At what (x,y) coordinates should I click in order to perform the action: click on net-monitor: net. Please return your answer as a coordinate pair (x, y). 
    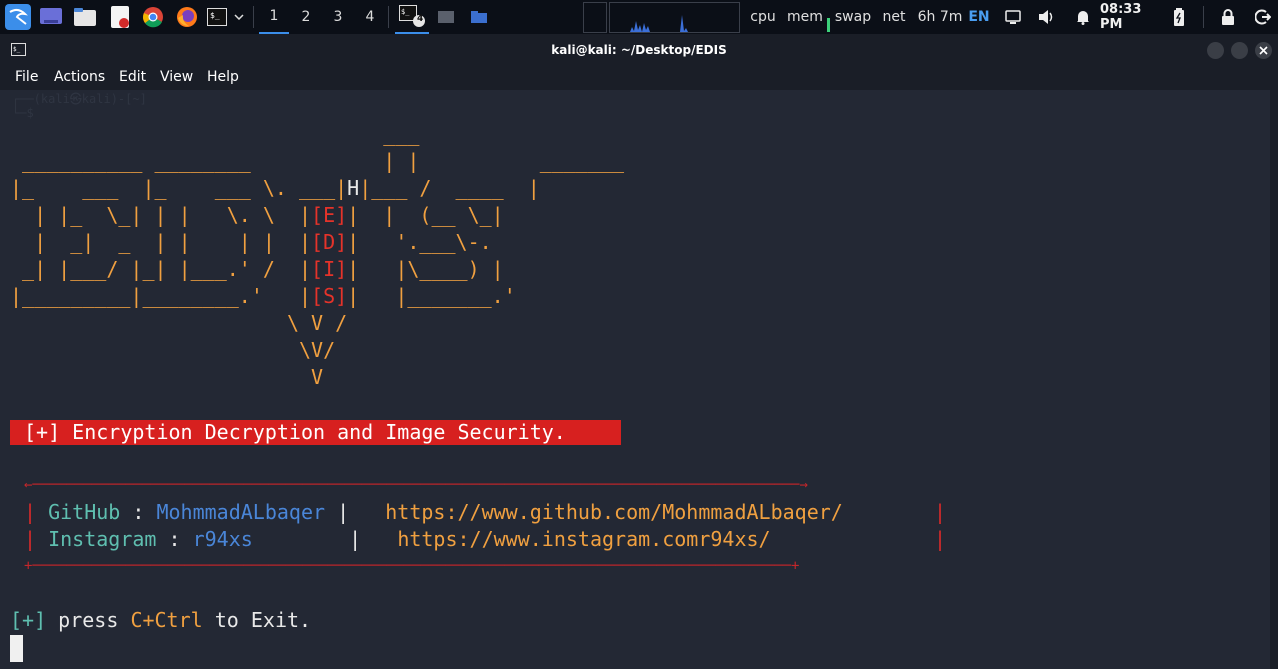
    Looking at the image, I should click on (894, 17).